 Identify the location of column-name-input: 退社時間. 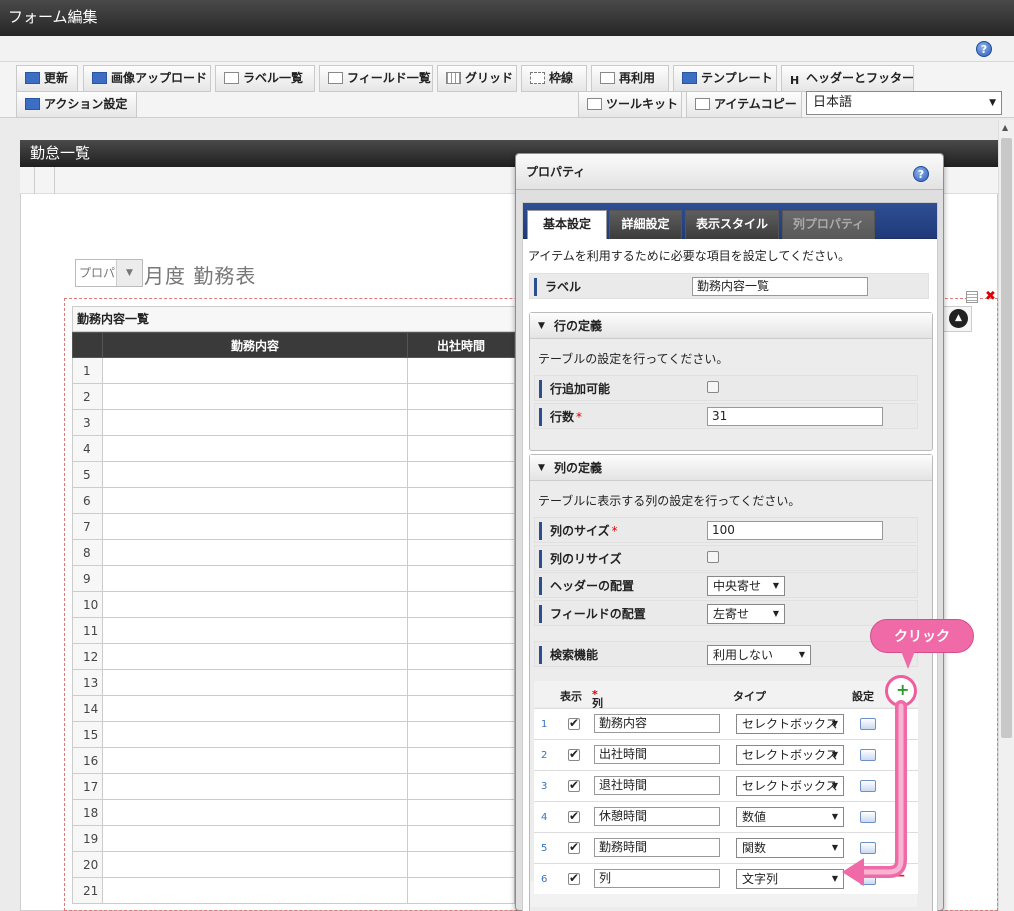
(657, 785).